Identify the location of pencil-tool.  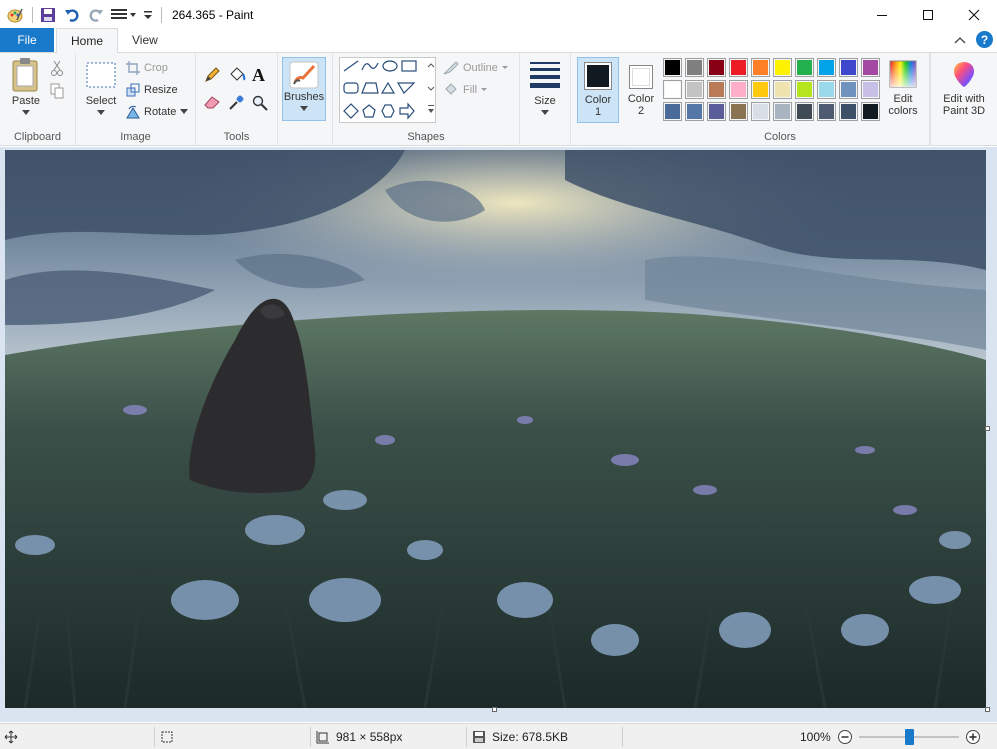
(212, 75).